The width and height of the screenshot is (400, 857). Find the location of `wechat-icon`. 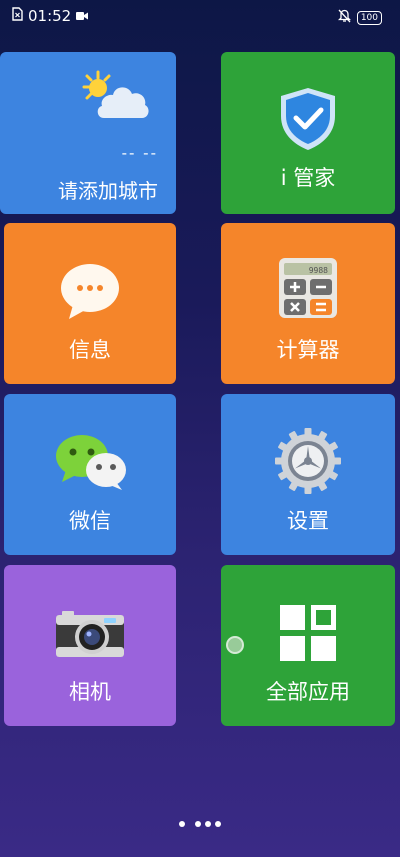

wechat-icon is located at coordinates (91, 462).